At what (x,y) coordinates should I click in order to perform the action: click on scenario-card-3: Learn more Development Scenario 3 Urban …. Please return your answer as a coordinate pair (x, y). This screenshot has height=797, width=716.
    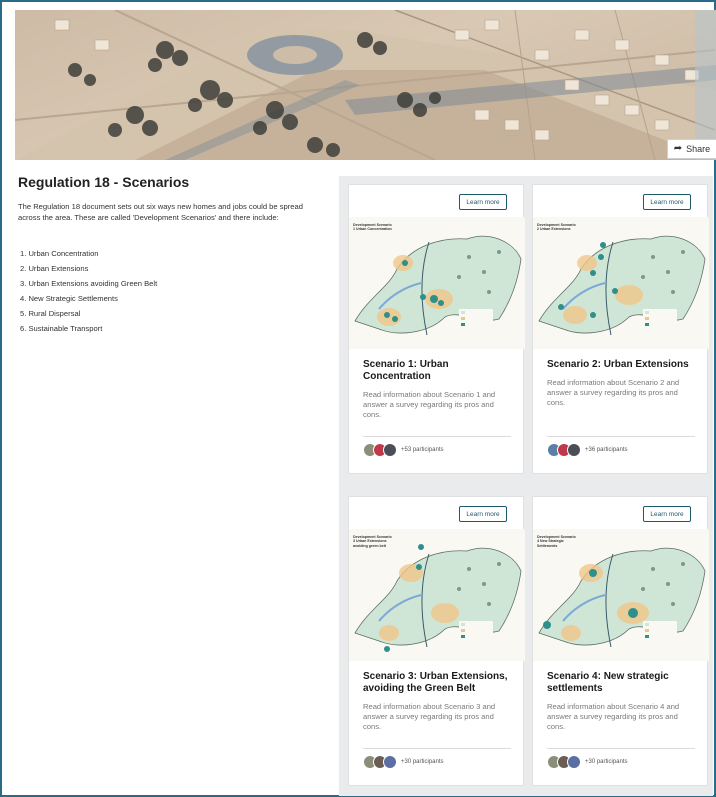
    Looking at the image, I should click on (436, 641).